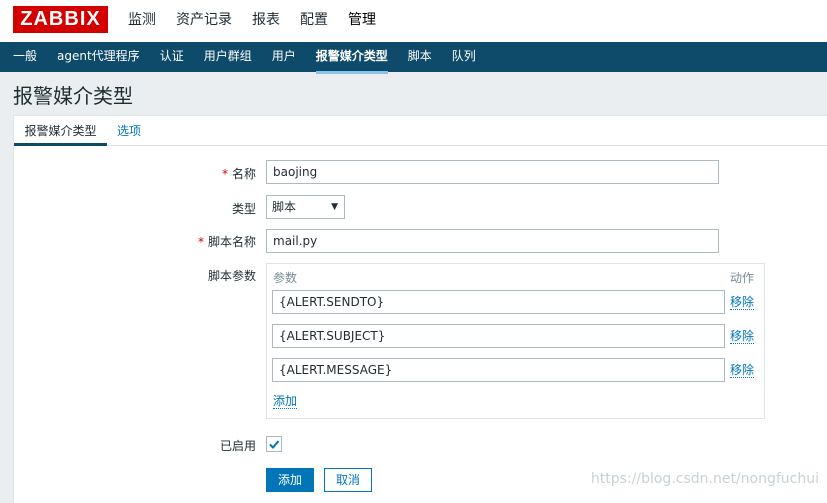 The image size is (827, 503). What do you see at coordinates (25, 57) in the screenshot?
I see `submenu-general: 一般` at bounding box center [25, 57].